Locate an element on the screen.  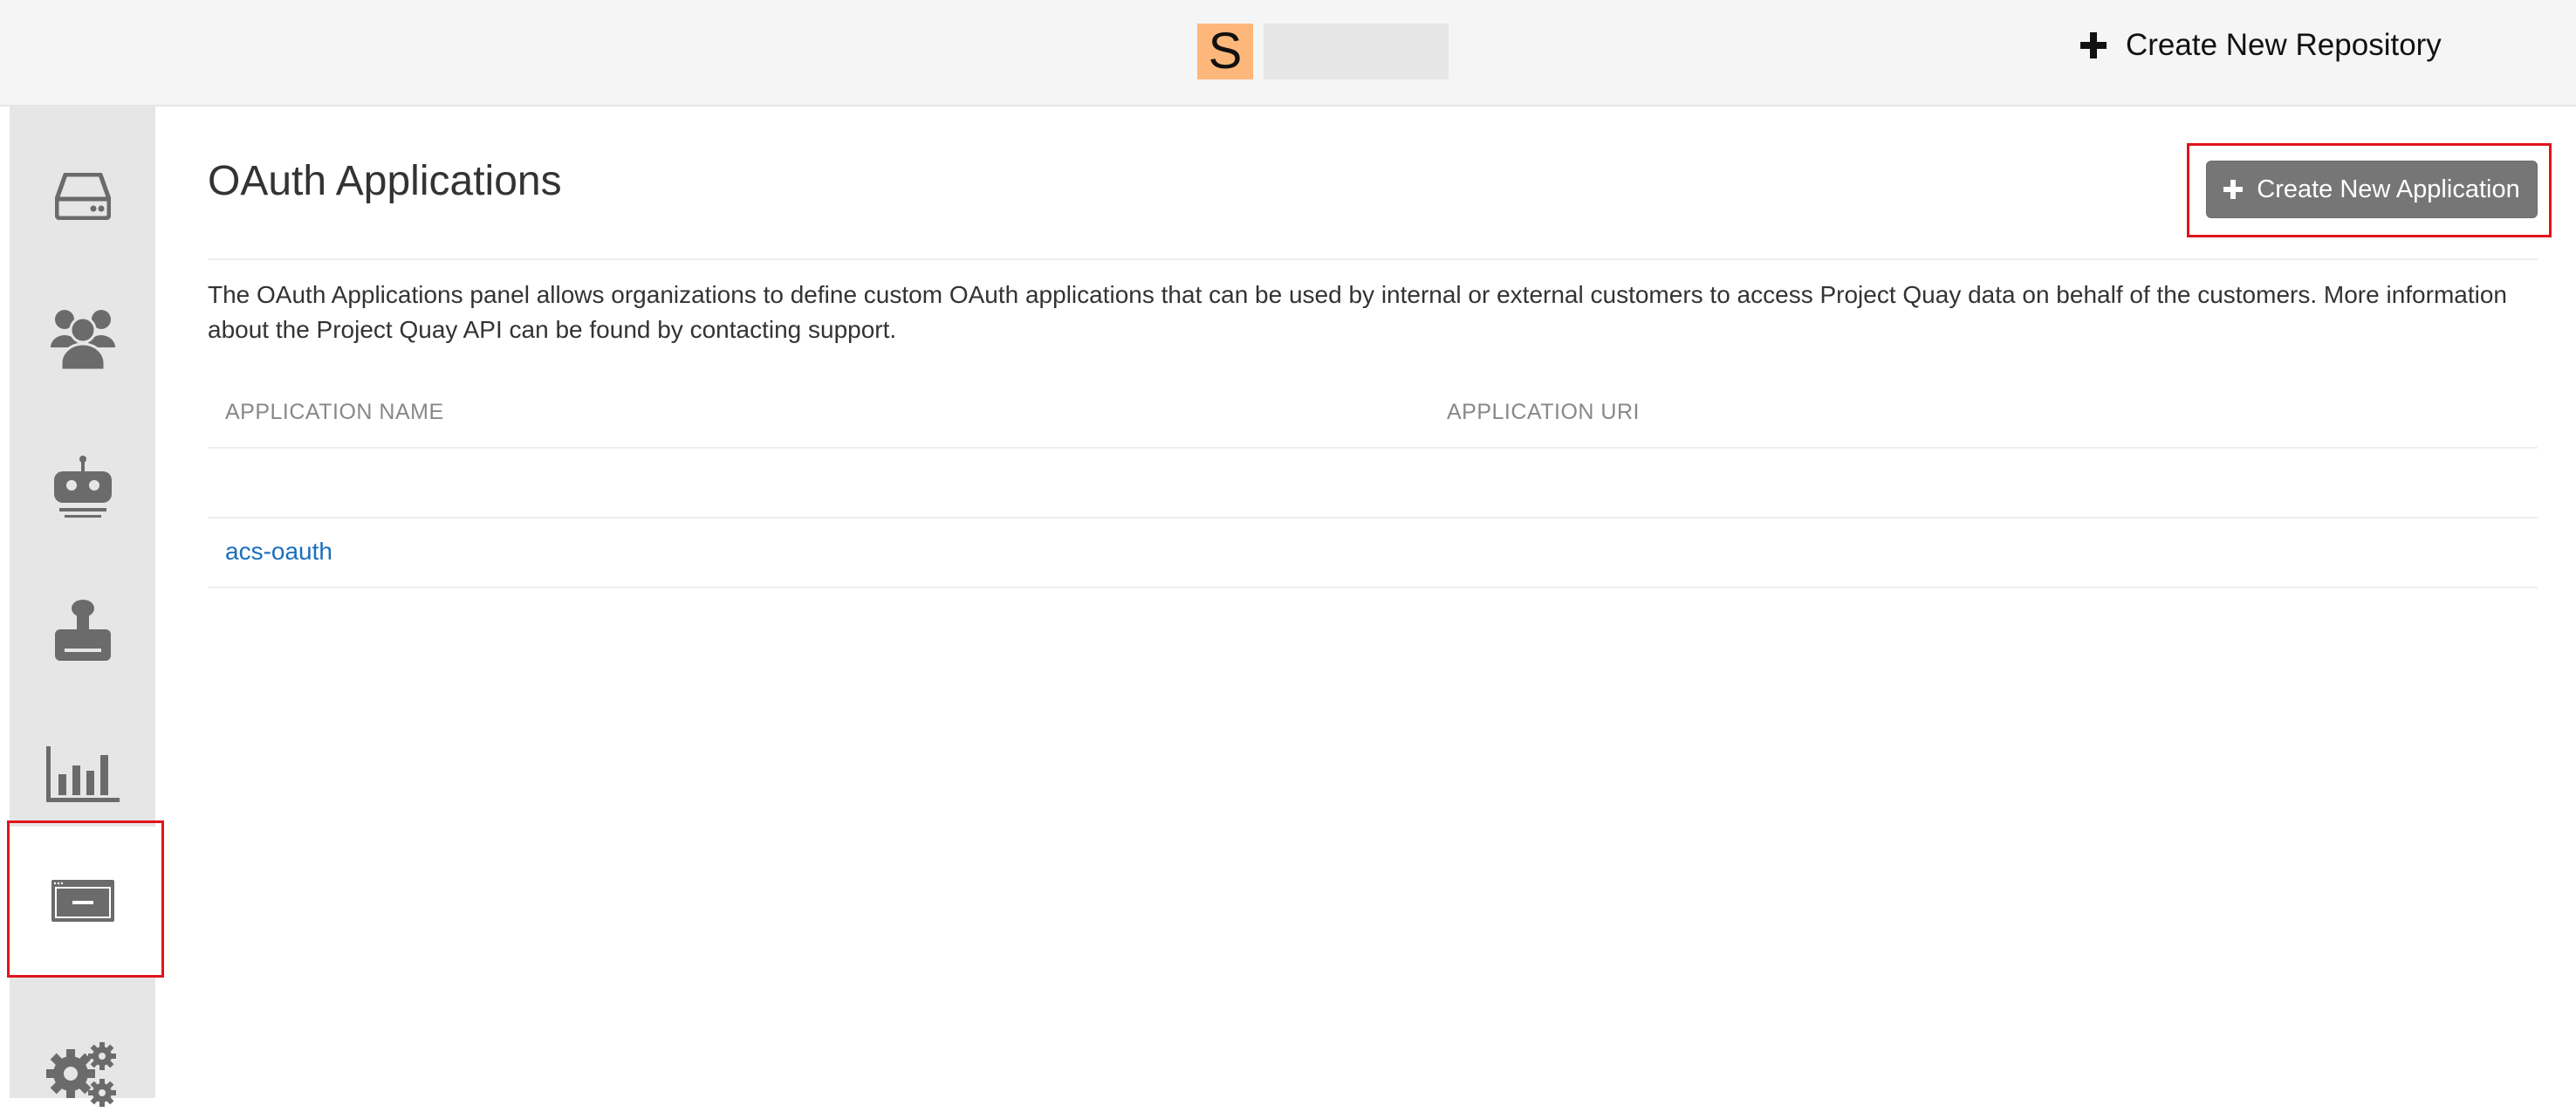
sidebar-item-applications is located at coordinates (82, 901).